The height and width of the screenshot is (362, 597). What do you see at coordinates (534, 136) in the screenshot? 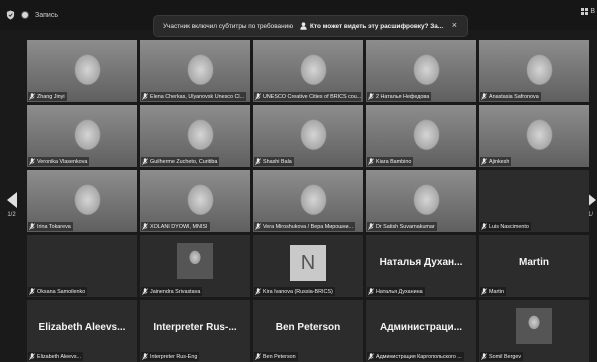
I see `participant-tile: Ajinkesh` at bounding box center [534, 136].